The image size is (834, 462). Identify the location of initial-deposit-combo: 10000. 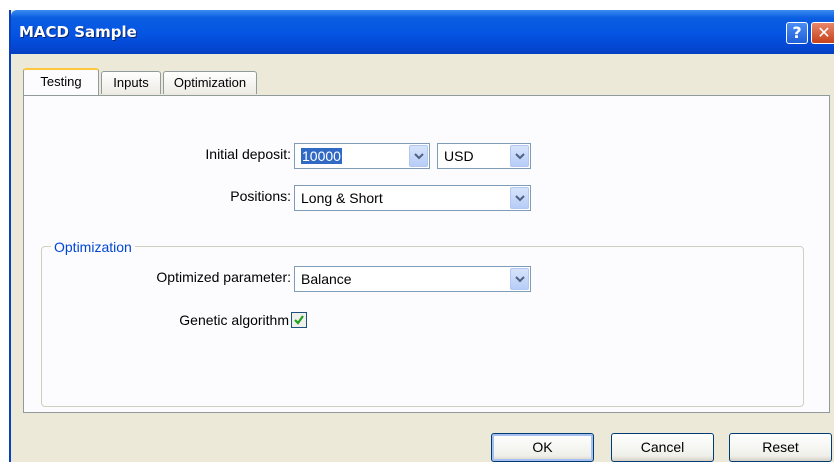
(362, 156).